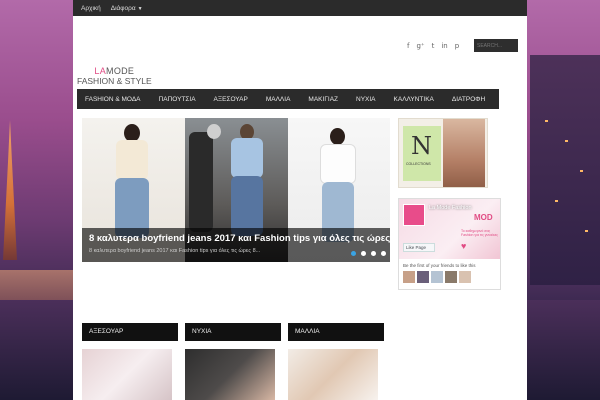 Image resolution: width=600 pixels, height=400 pixels. What do you see at coordinates (130, 332) in the screenshot?
I see `category-heading-accessories: ΑΞΕΣΟΥΑΡ` at bounding box center [130, 332].